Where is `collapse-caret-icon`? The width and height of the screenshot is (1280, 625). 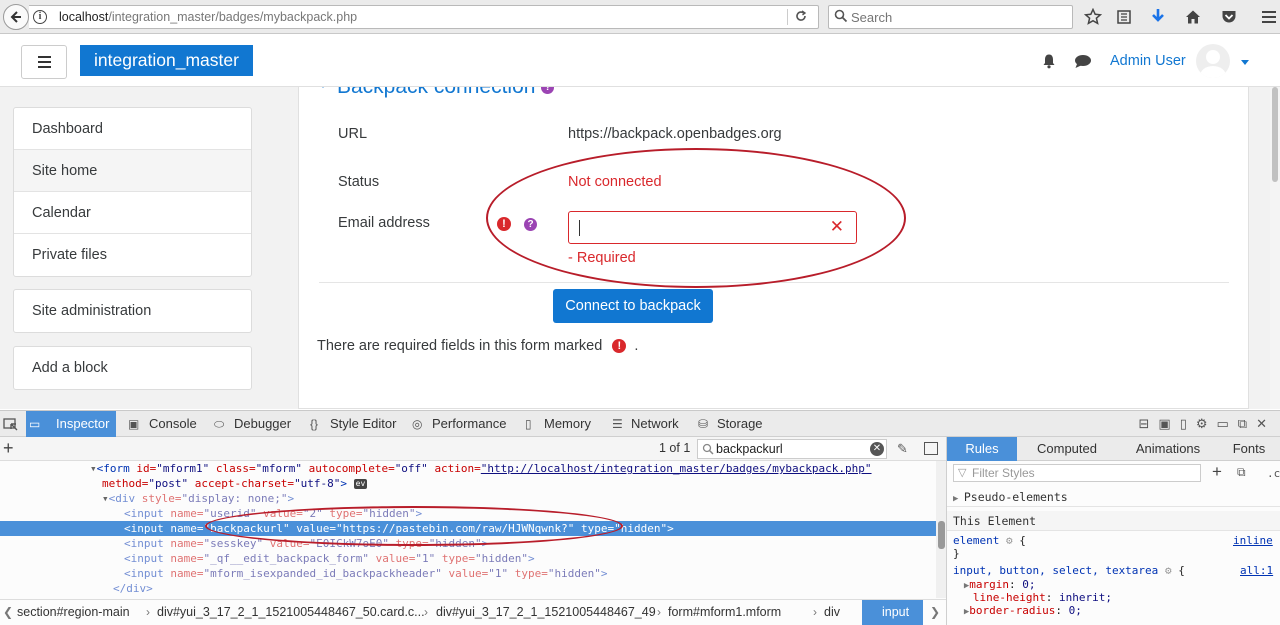 collapse-caret-icon is located at coordinates (323, 87).